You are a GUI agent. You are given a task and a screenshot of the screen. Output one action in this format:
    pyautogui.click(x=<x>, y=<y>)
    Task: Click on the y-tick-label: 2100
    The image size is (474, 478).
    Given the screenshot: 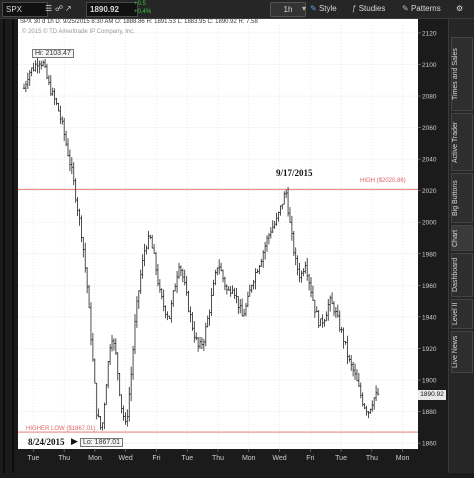 What is the action you would take?
    pyautogui.click(x=429, y=65)
    